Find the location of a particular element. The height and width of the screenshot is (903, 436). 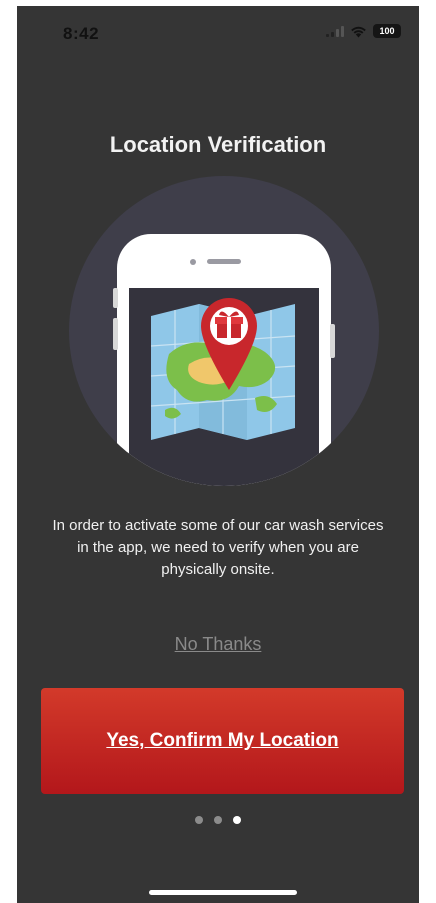

cellular-signal-icon is located at coordinates (335, 31).